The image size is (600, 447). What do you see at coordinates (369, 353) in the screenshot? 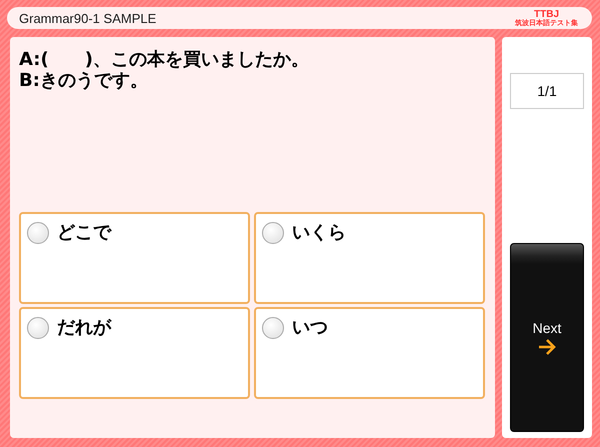
I see `answer-option: いつ` at bounding box center [369, 353].